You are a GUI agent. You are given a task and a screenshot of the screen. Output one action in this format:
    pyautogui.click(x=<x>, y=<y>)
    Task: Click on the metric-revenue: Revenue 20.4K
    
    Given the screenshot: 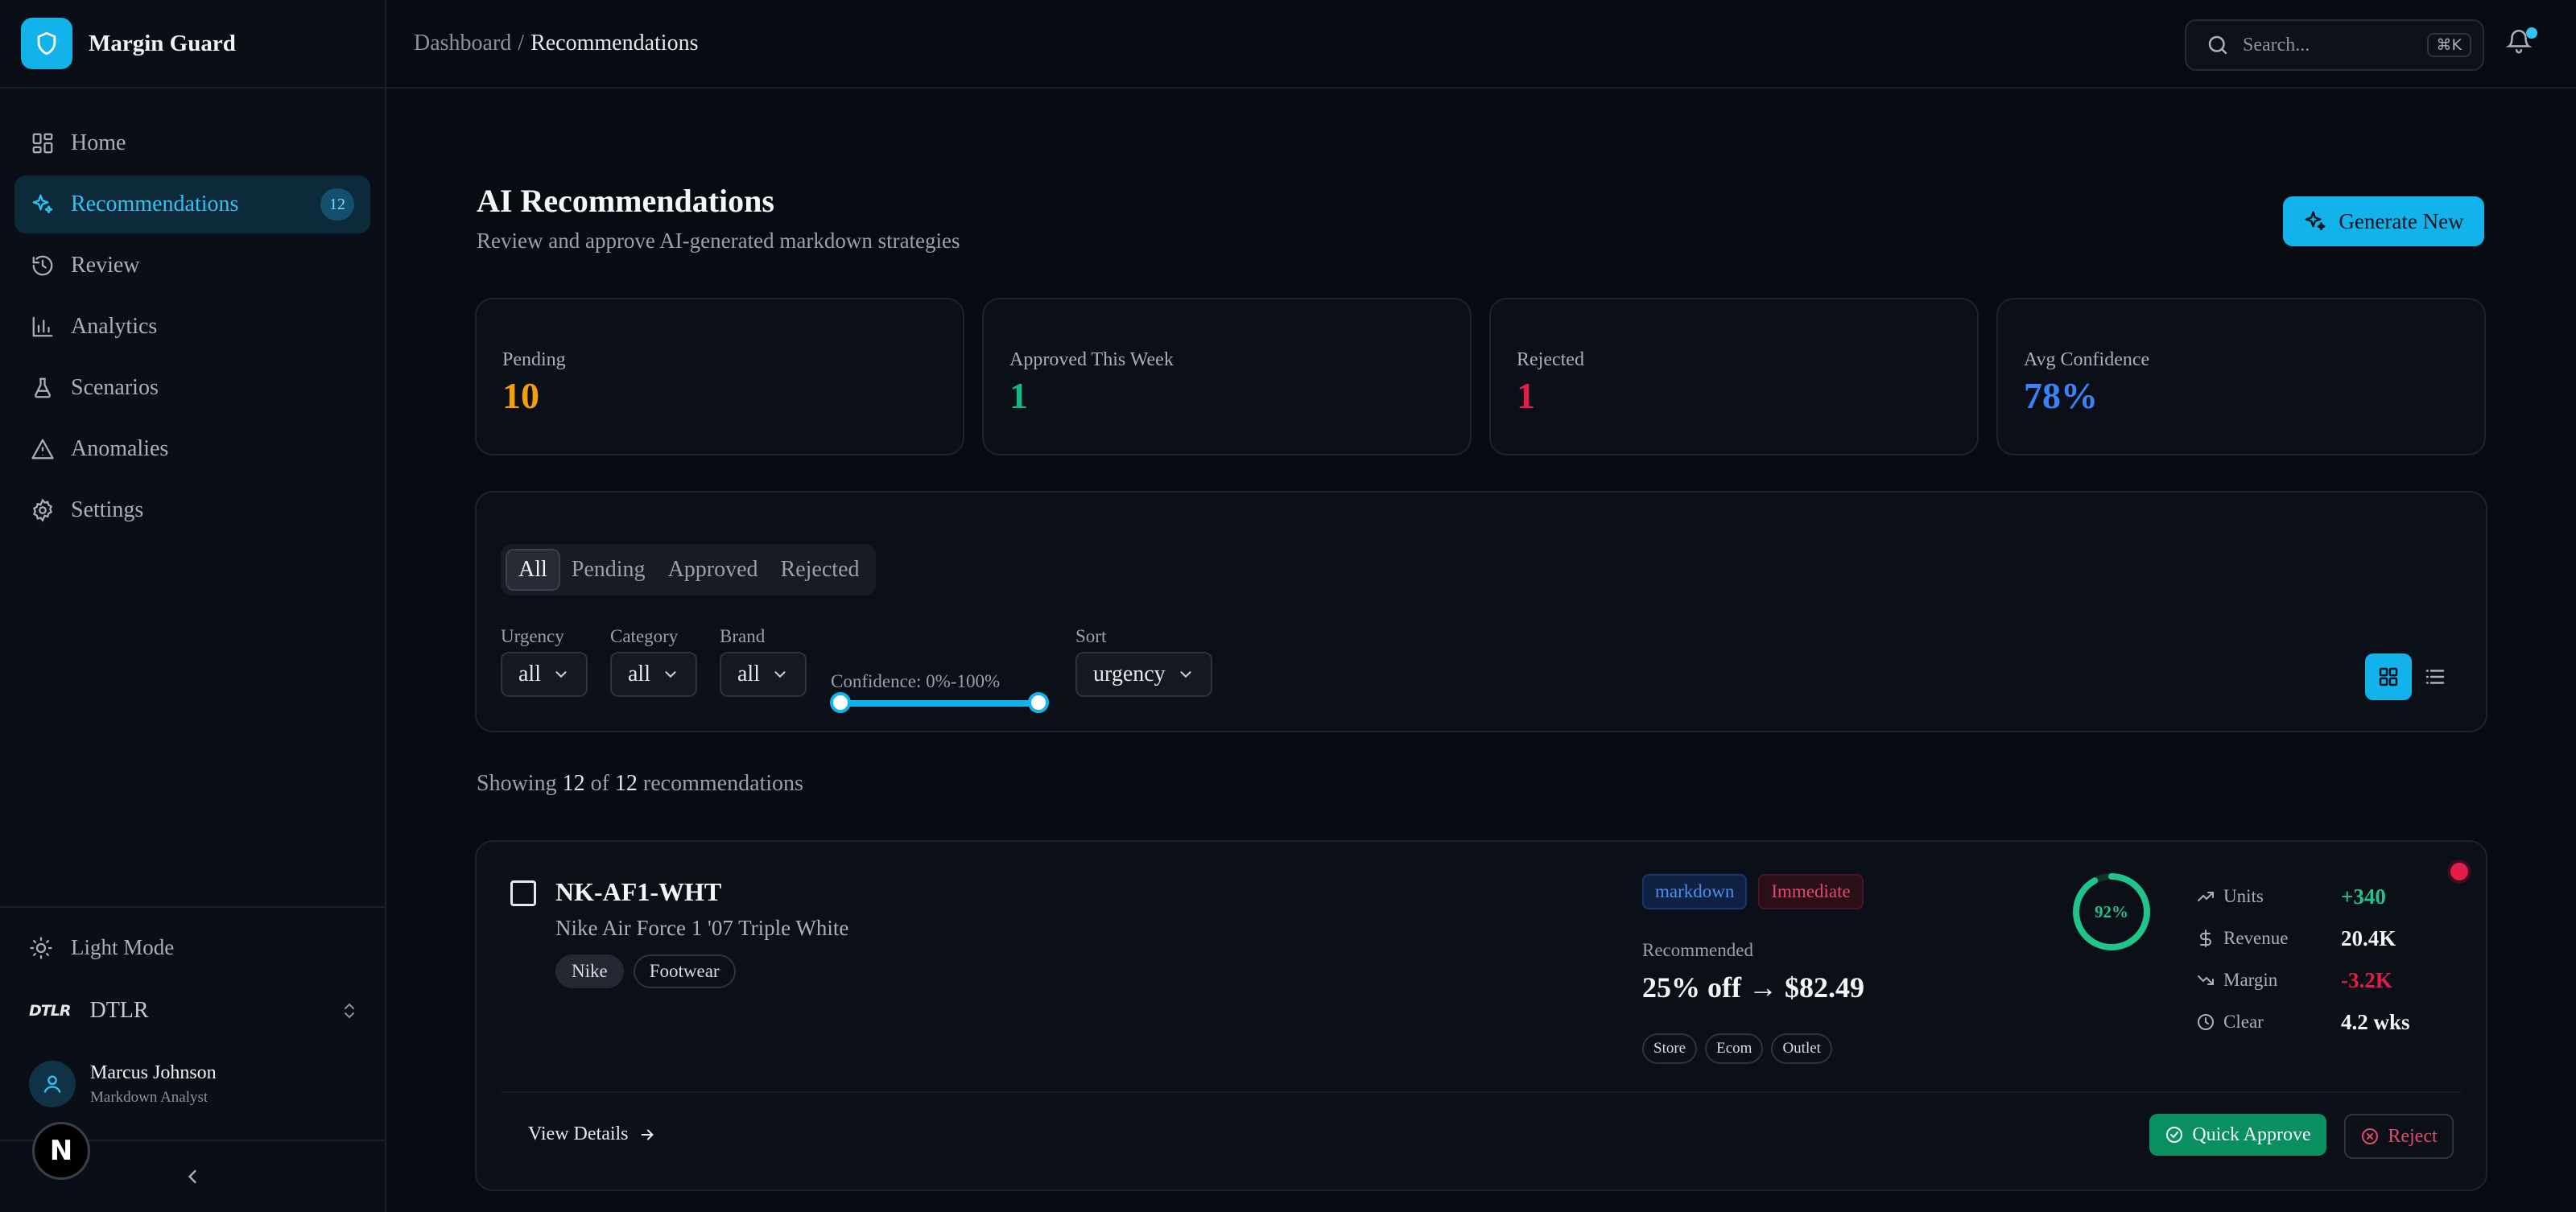 What is the action you would take?
    pyautogui.click(x=2303, y=938)
    